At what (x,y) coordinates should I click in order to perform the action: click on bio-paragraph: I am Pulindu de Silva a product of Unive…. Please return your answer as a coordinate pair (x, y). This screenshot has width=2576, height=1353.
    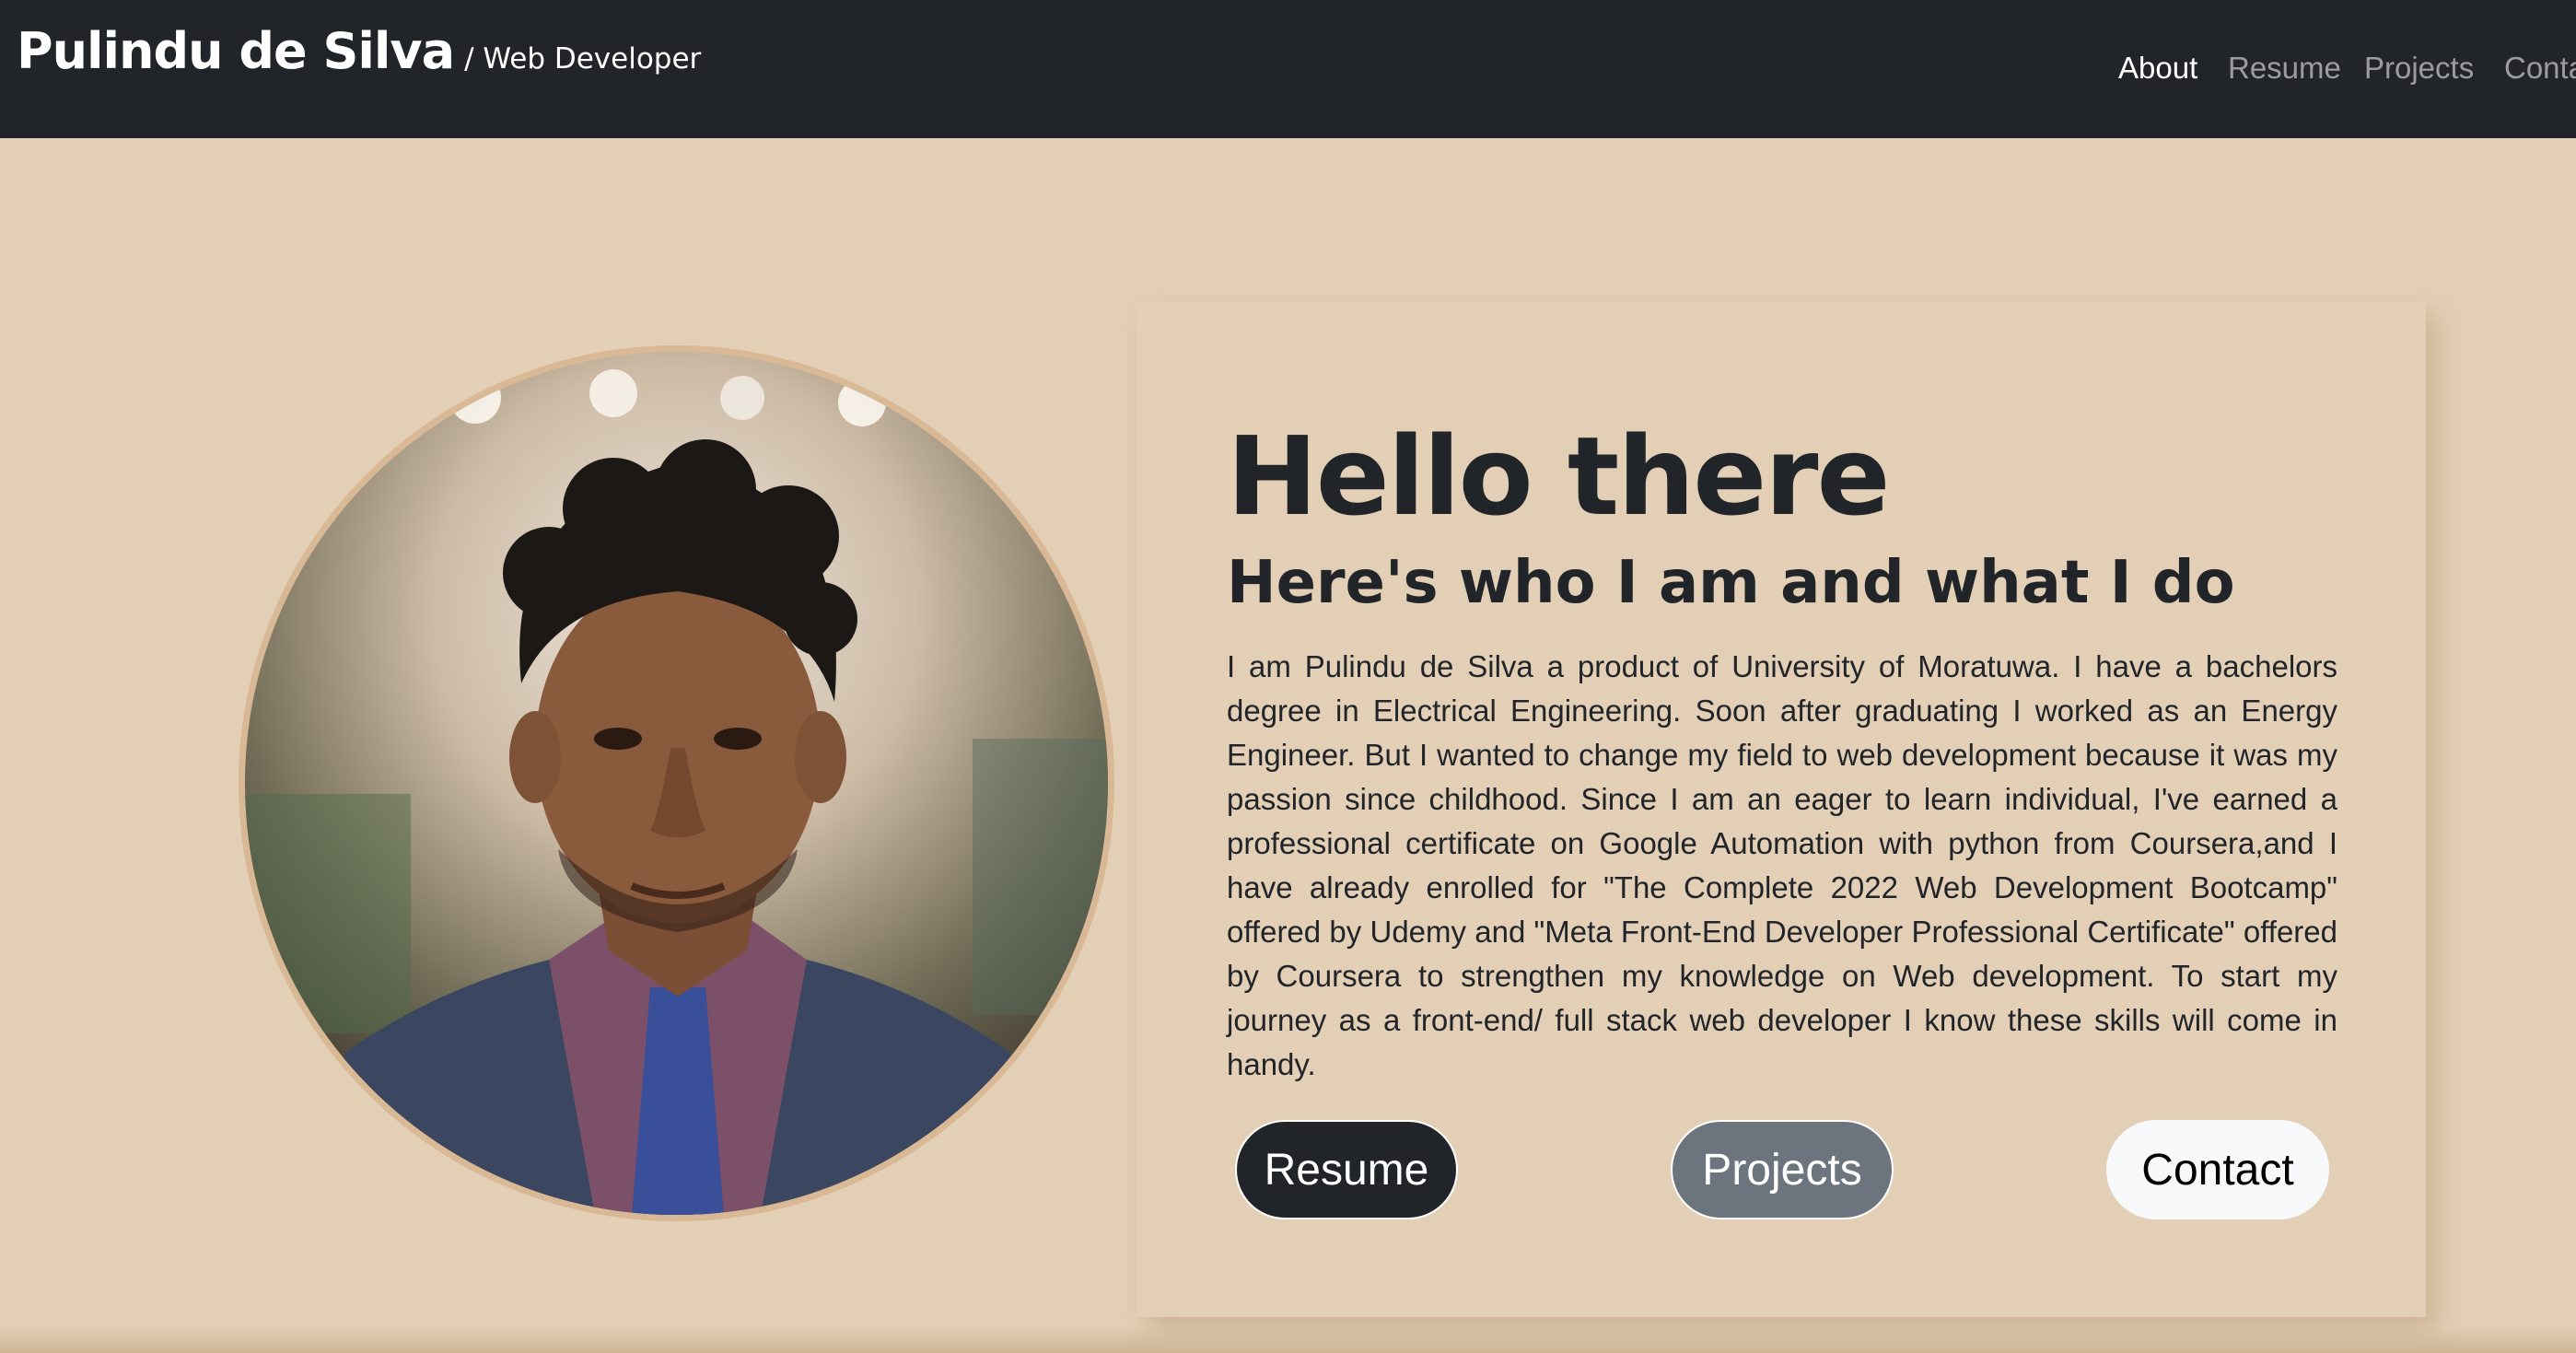
    Looking at the image, I should click on (1782, 865).